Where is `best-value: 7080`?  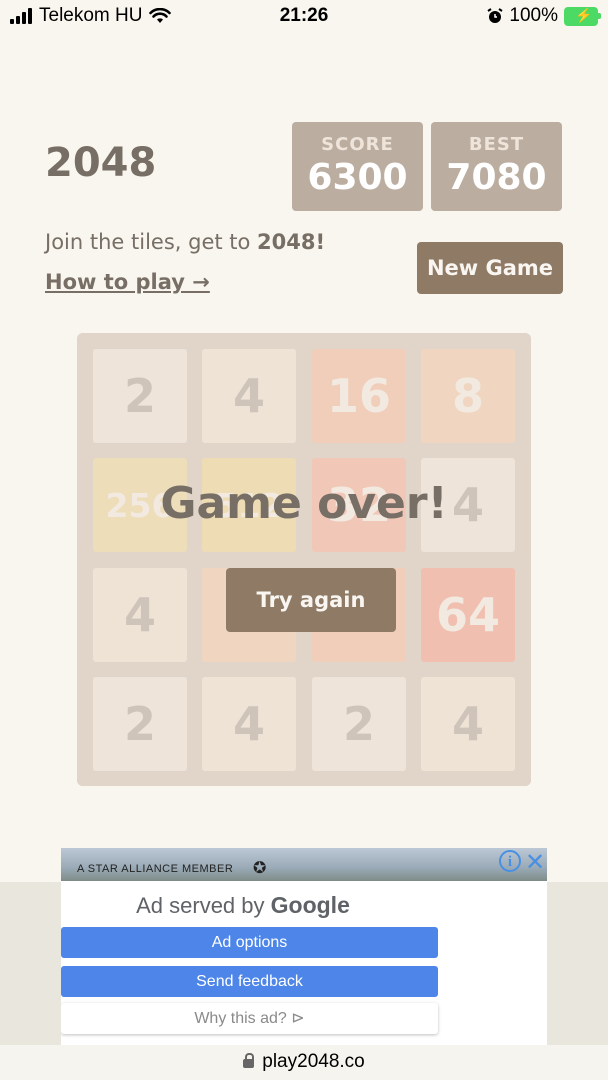
best-value: 7080 is located at coordinates (496, 177).